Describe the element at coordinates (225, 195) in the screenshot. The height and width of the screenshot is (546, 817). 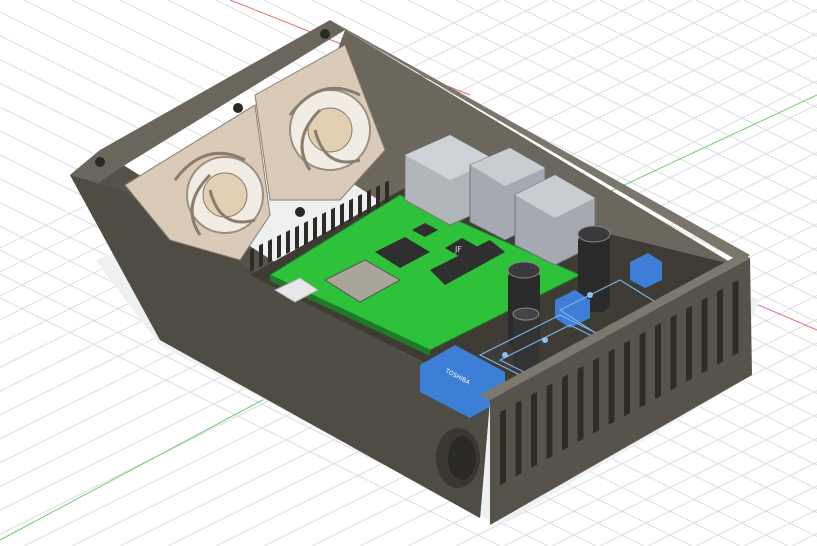
I see `fan-center-left` at that location.